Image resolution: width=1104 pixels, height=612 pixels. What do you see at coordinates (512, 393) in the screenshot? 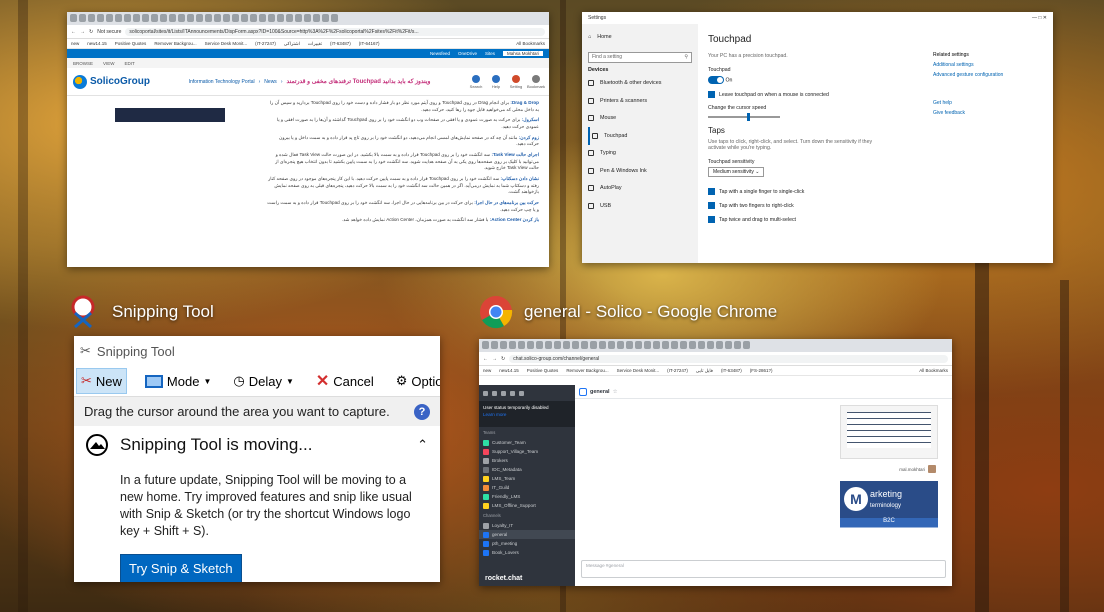
I see `sort-icon` at bounding box center [512, 393].